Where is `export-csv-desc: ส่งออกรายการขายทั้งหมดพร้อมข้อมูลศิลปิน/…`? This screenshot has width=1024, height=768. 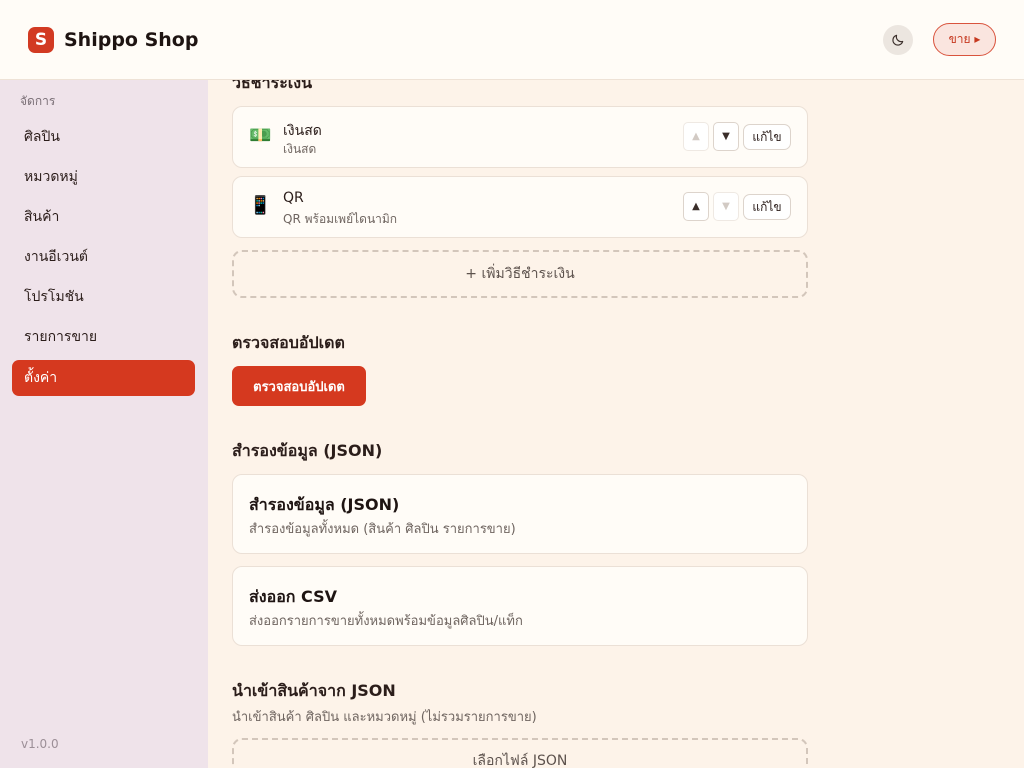 export-csv-desc: ส่งออกรายการขายทั้งหมดพร้อมข้อมูลศิลปิน/… is located at coordinates (386, 621).